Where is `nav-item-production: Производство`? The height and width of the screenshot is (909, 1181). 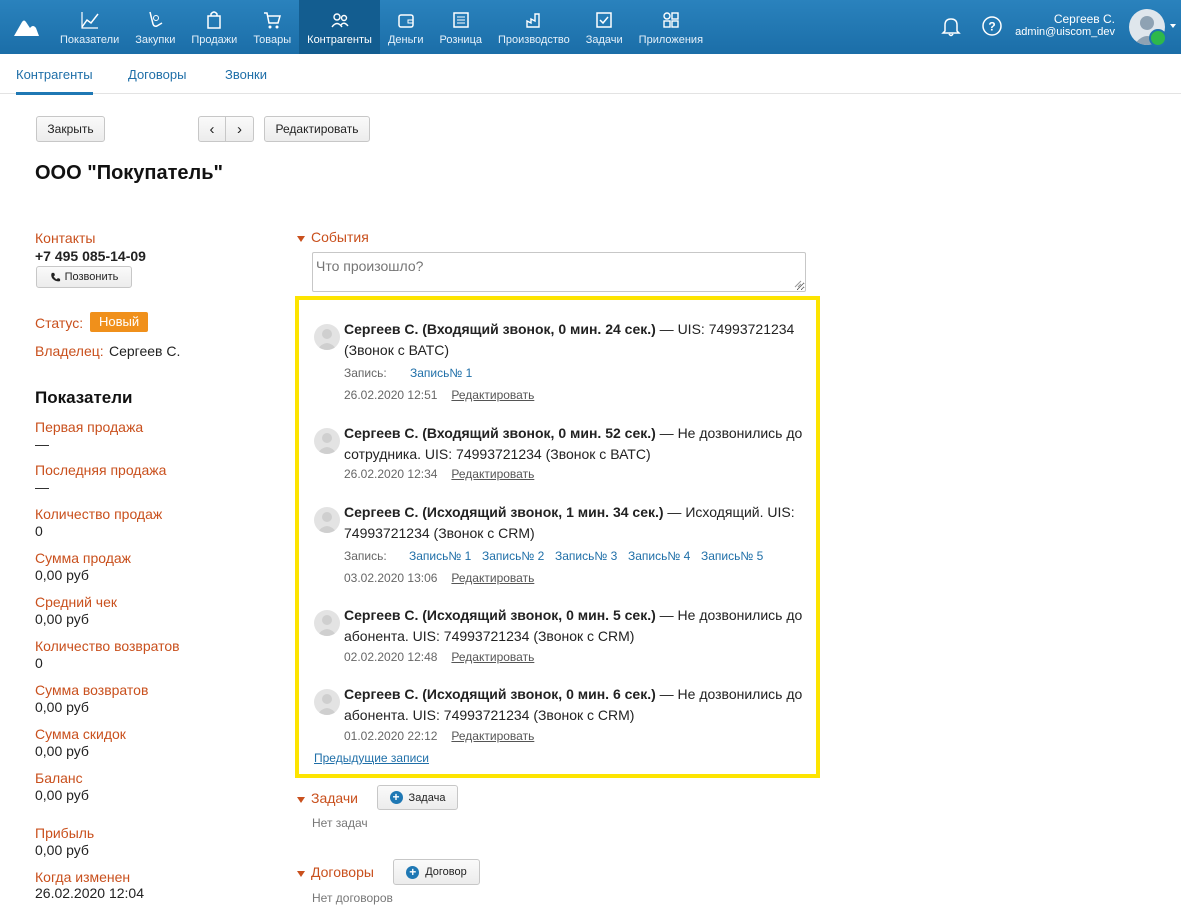
nav-item-production: Производство is located at coordinates (534, 27).